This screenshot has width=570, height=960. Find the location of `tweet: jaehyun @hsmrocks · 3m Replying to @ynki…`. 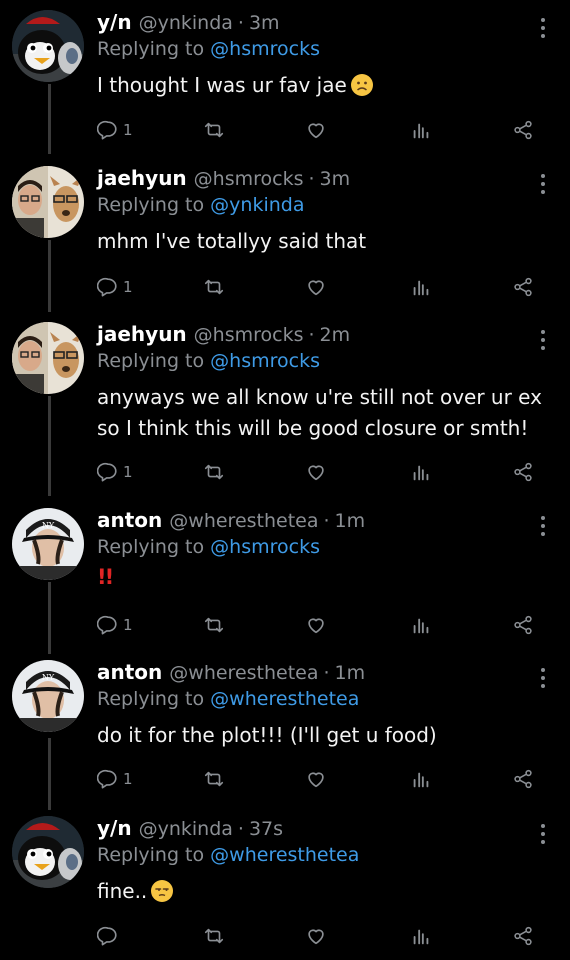

tweet: jaehyun @hsmrocks · 3m Replying to @ynki… is located at coordinates (285, 236).